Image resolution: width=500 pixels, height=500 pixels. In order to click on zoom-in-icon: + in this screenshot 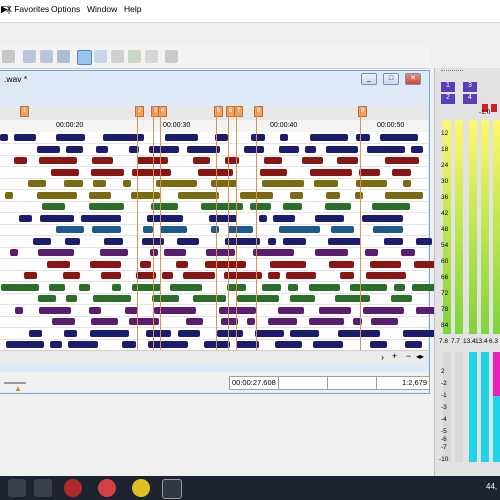, I will do `click(394, 356)`.